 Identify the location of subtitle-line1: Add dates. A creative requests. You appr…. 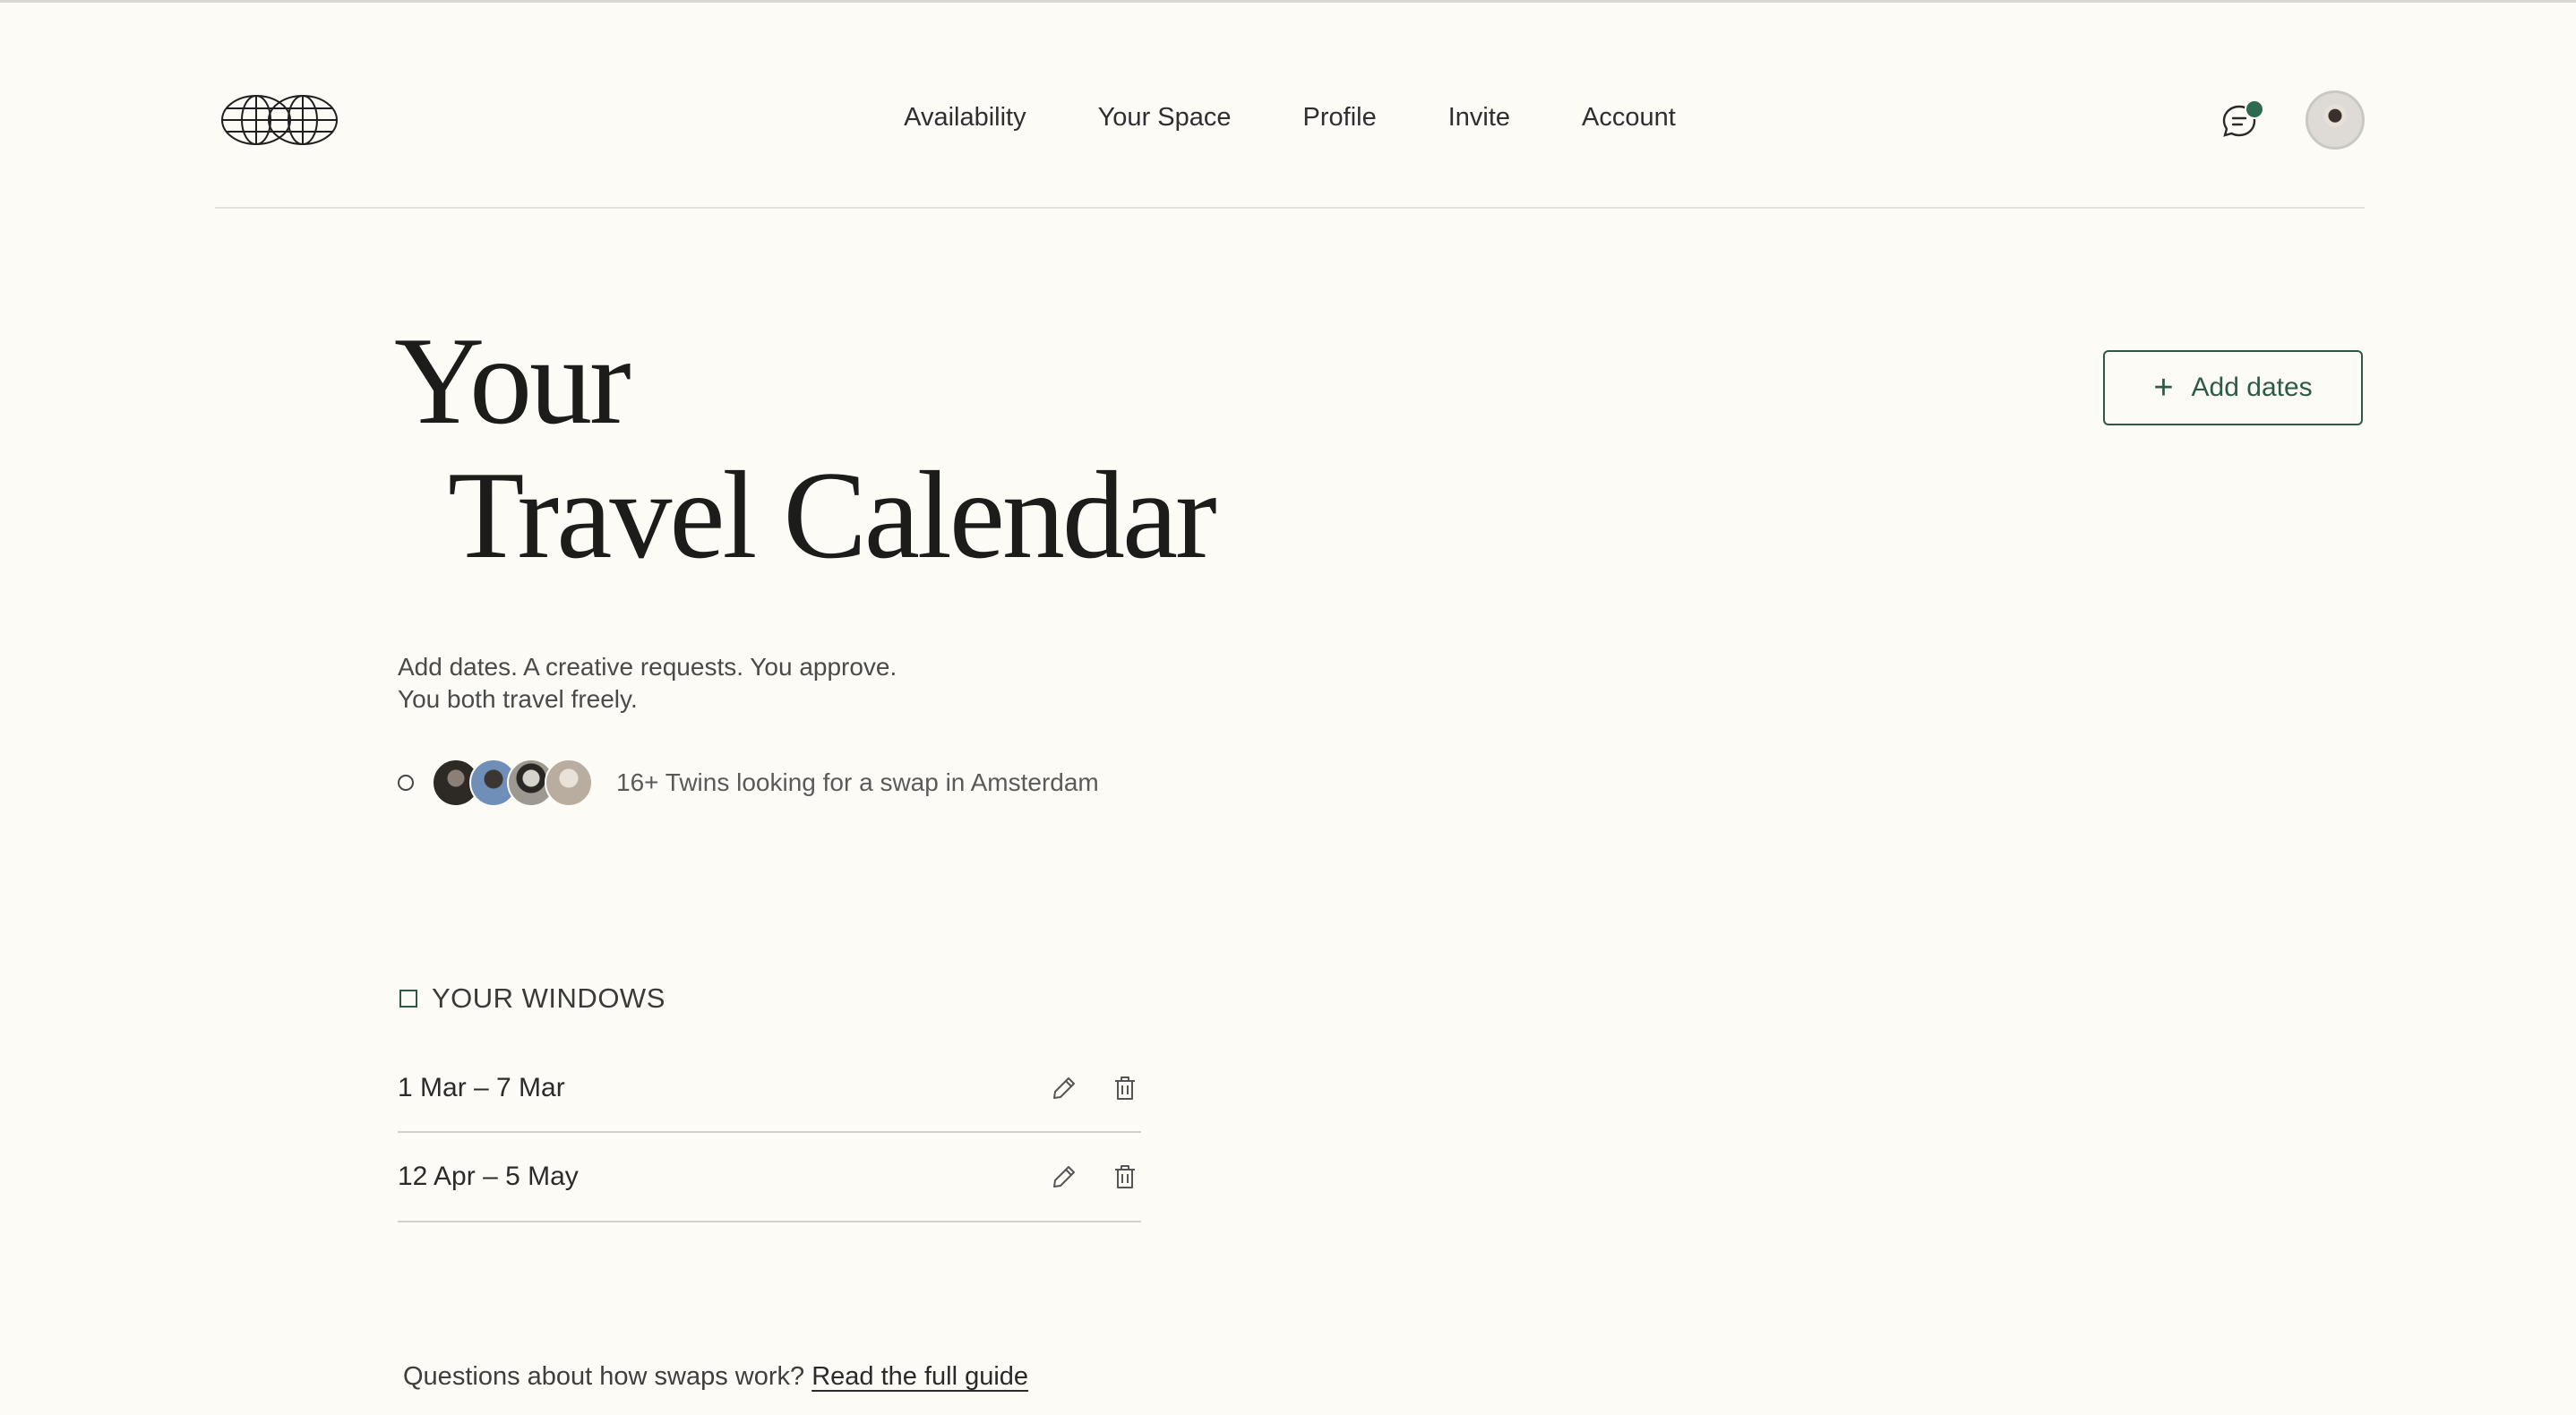
(647, 667).